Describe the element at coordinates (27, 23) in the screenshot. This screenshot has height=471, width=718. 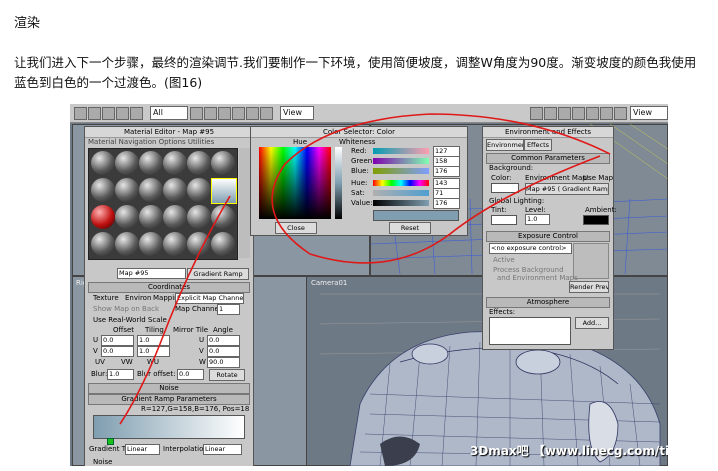
I see `section-heading: 渲染` at that location.